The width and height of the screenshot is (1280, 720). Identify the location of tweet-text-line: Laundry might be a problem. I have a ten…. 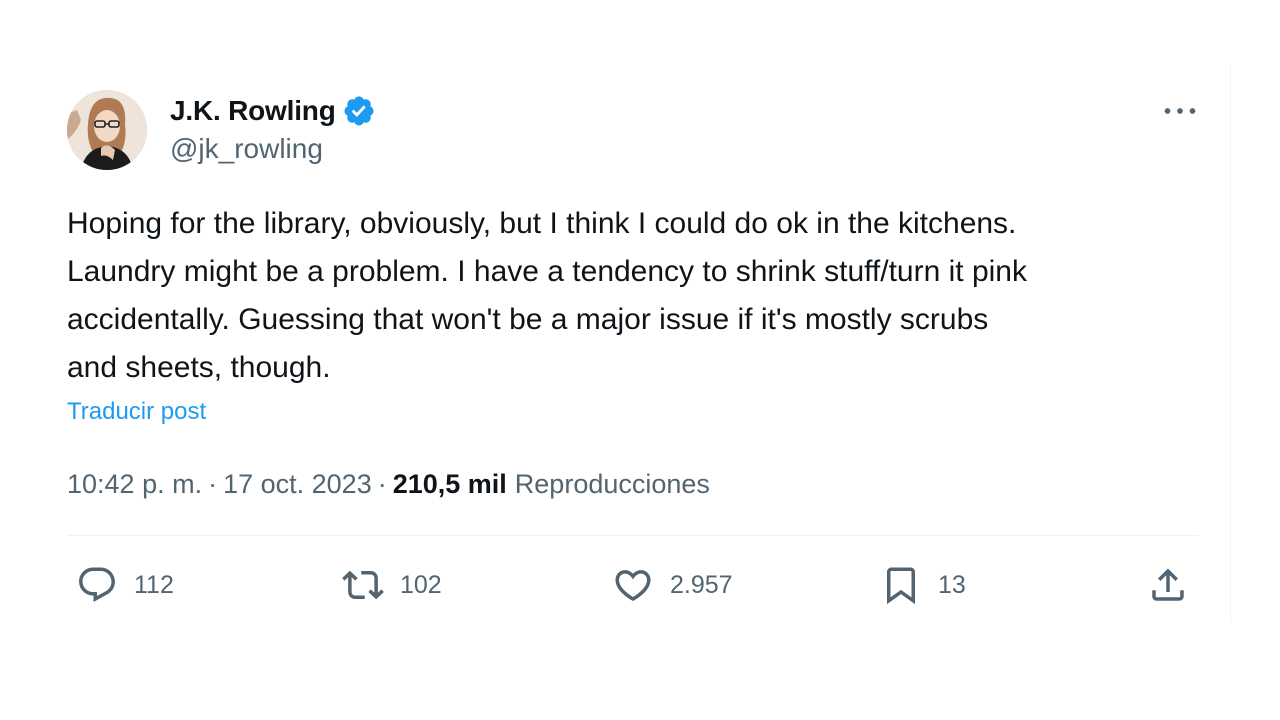
(547, 271).